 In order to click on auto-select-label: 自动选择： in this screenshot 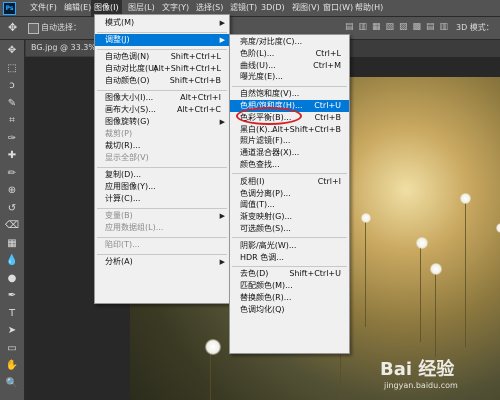, I will do `click(61, 27)`.